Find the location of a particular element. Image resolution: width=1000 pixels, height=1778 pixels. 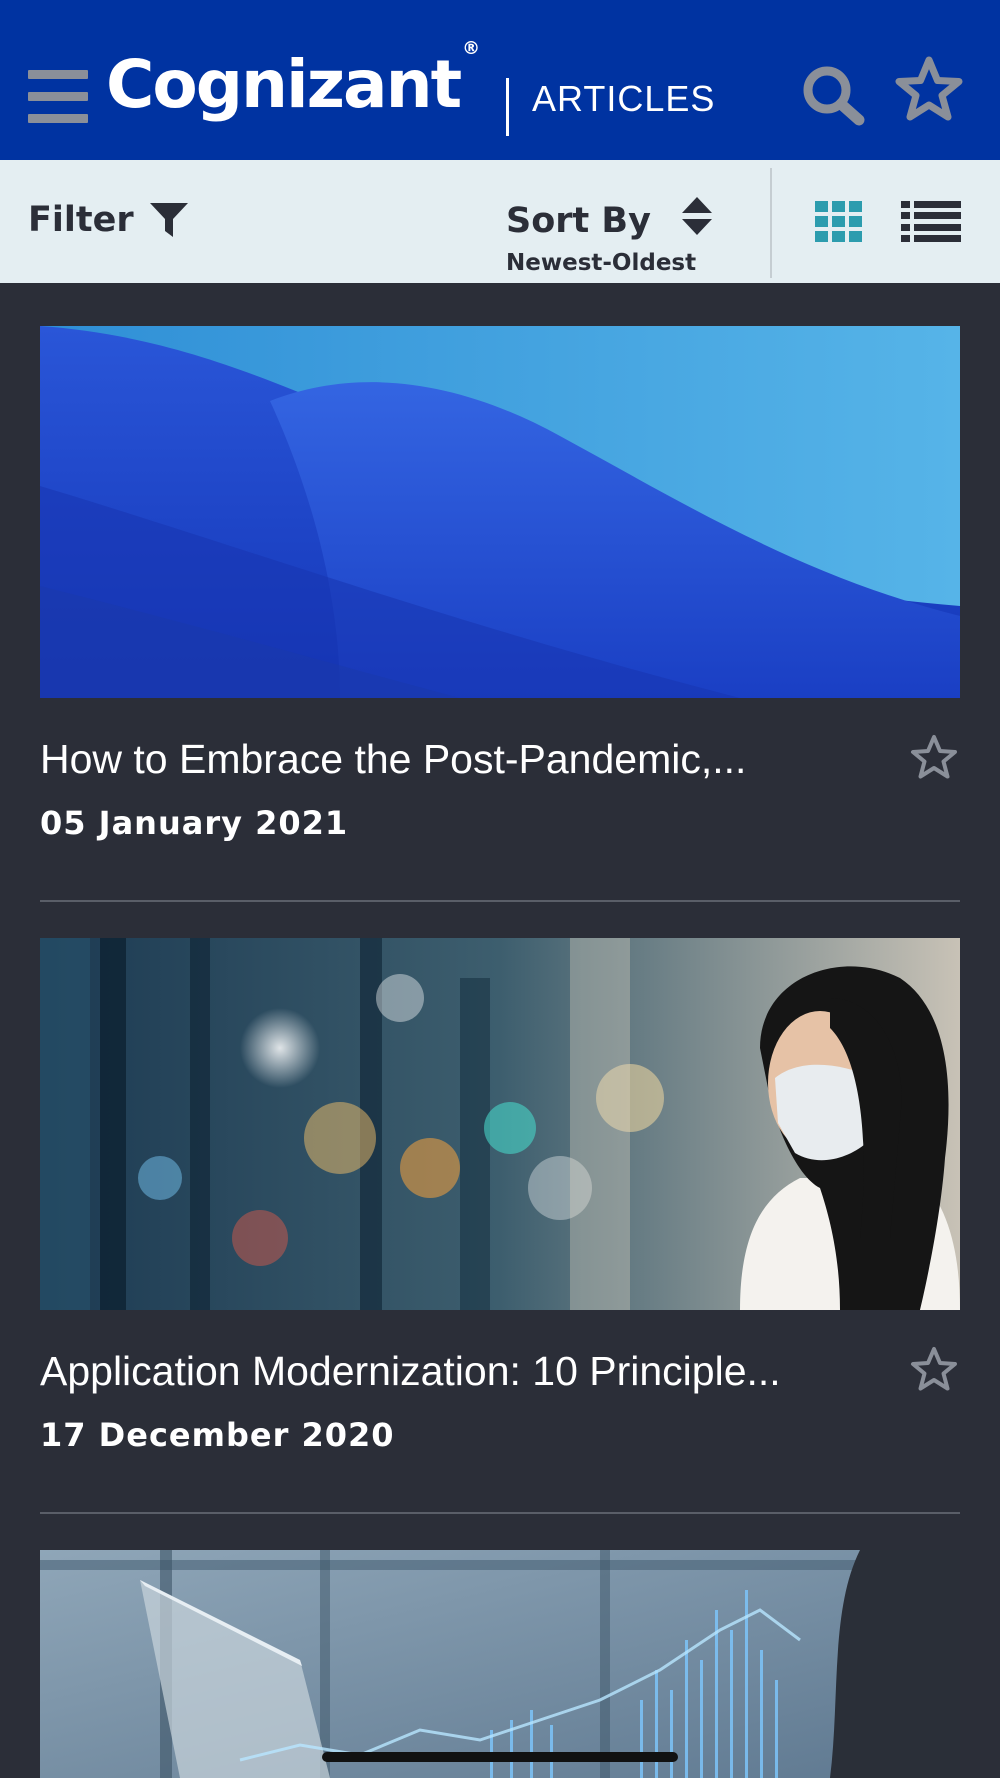

menu-icon is located at coordinates (58, 97).